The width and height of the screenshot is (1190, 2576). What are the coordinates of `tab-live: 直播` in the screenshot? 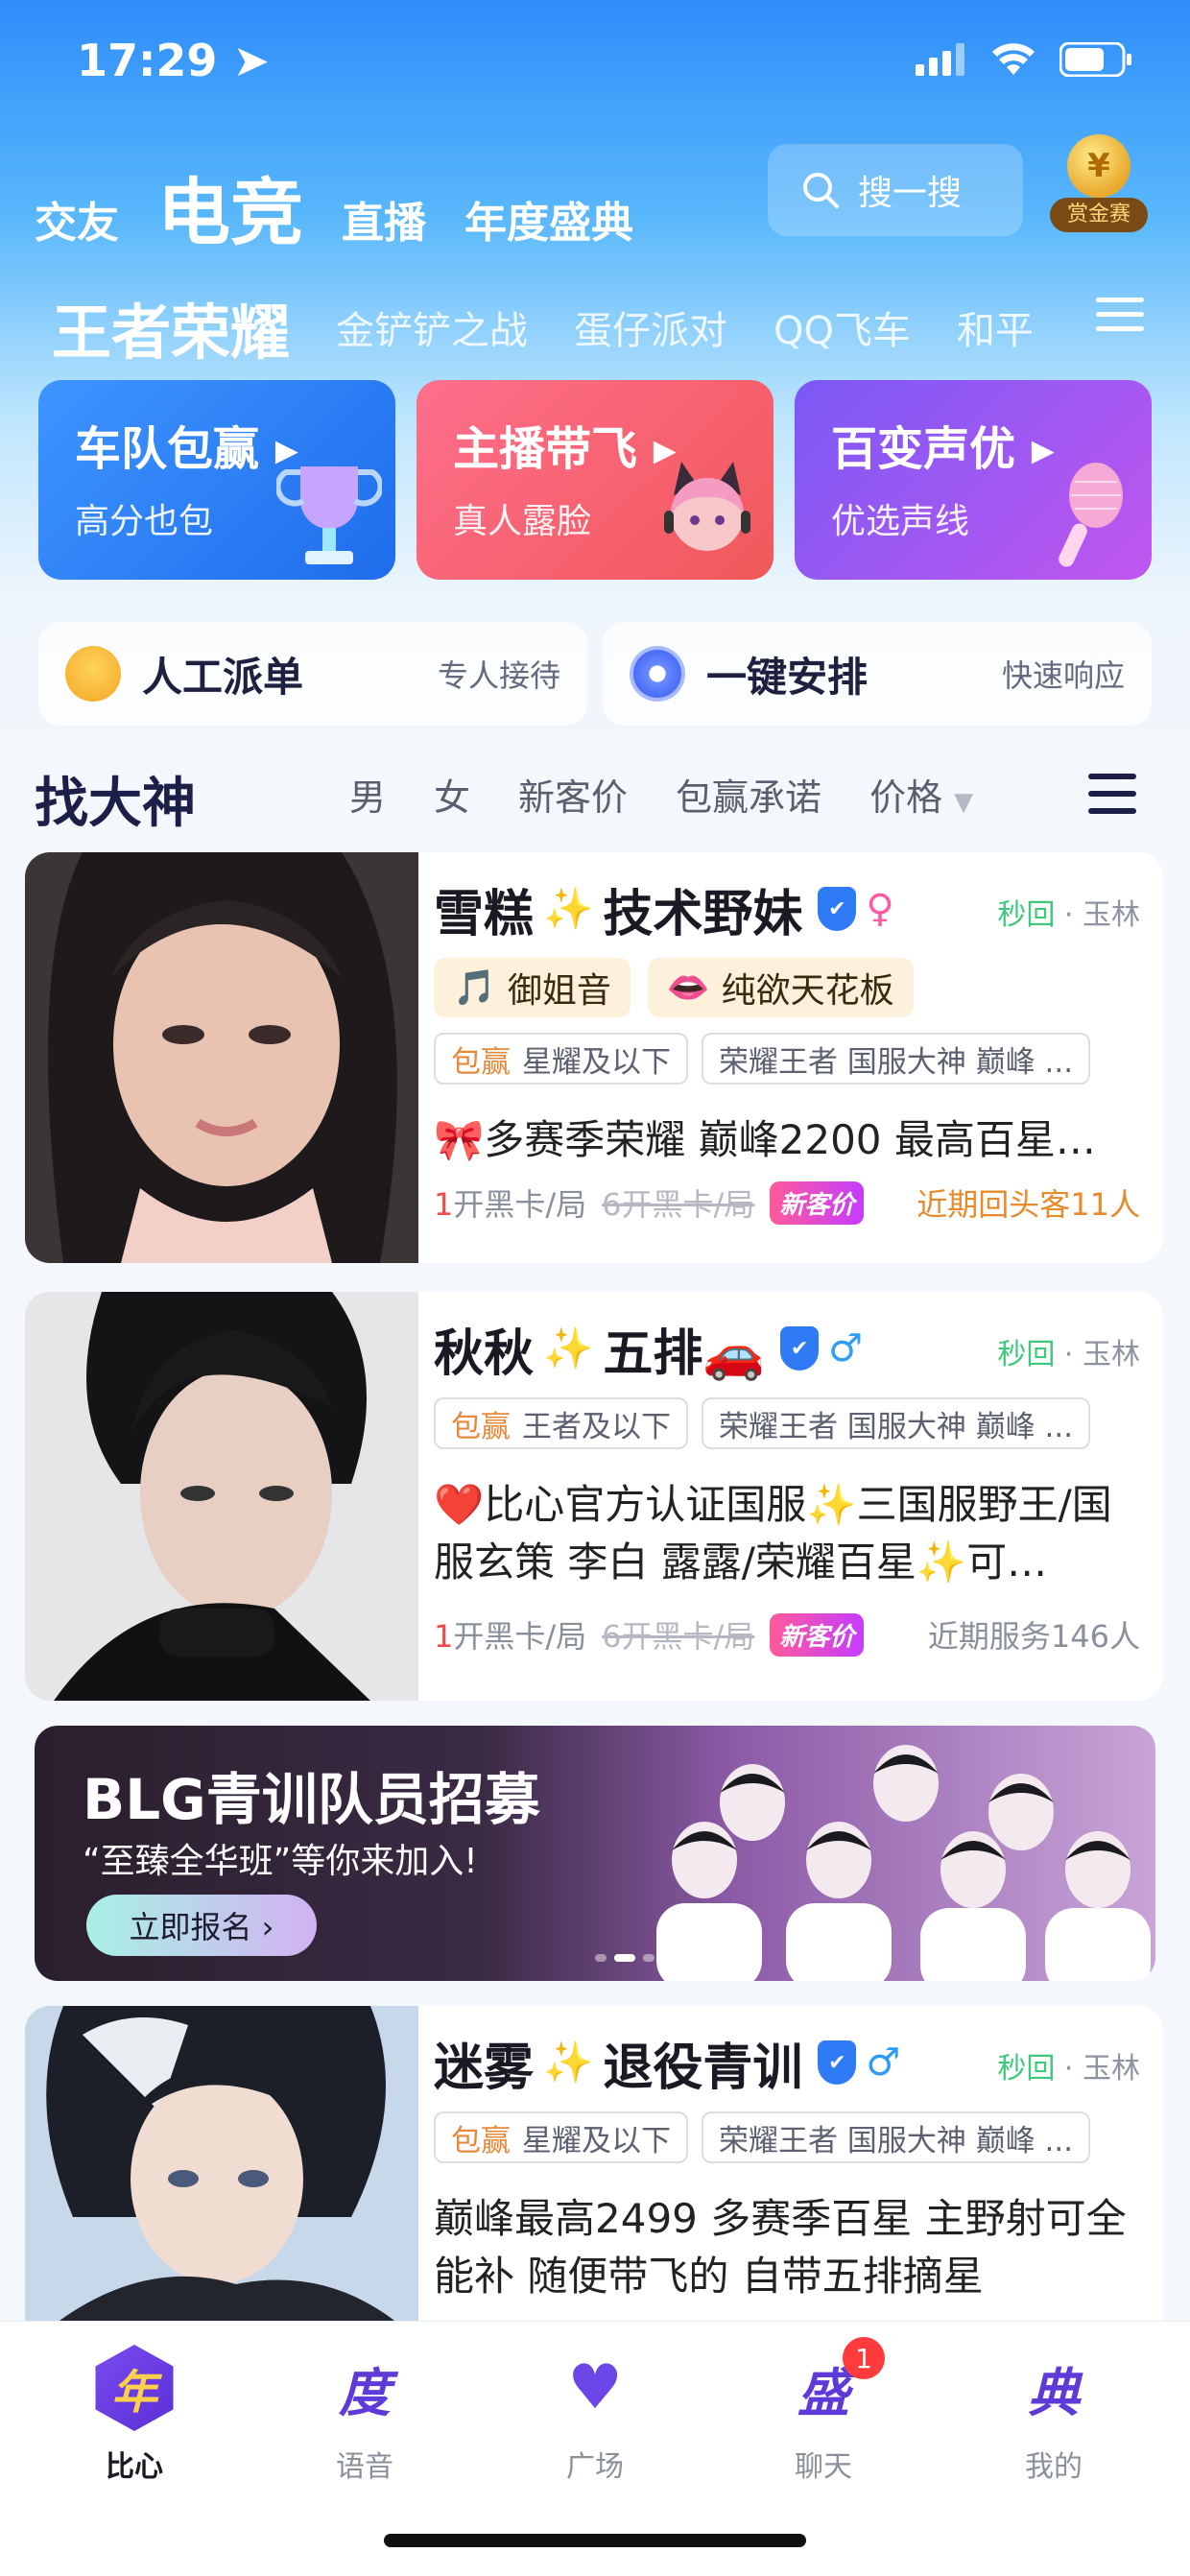 It's located at (384, 219).